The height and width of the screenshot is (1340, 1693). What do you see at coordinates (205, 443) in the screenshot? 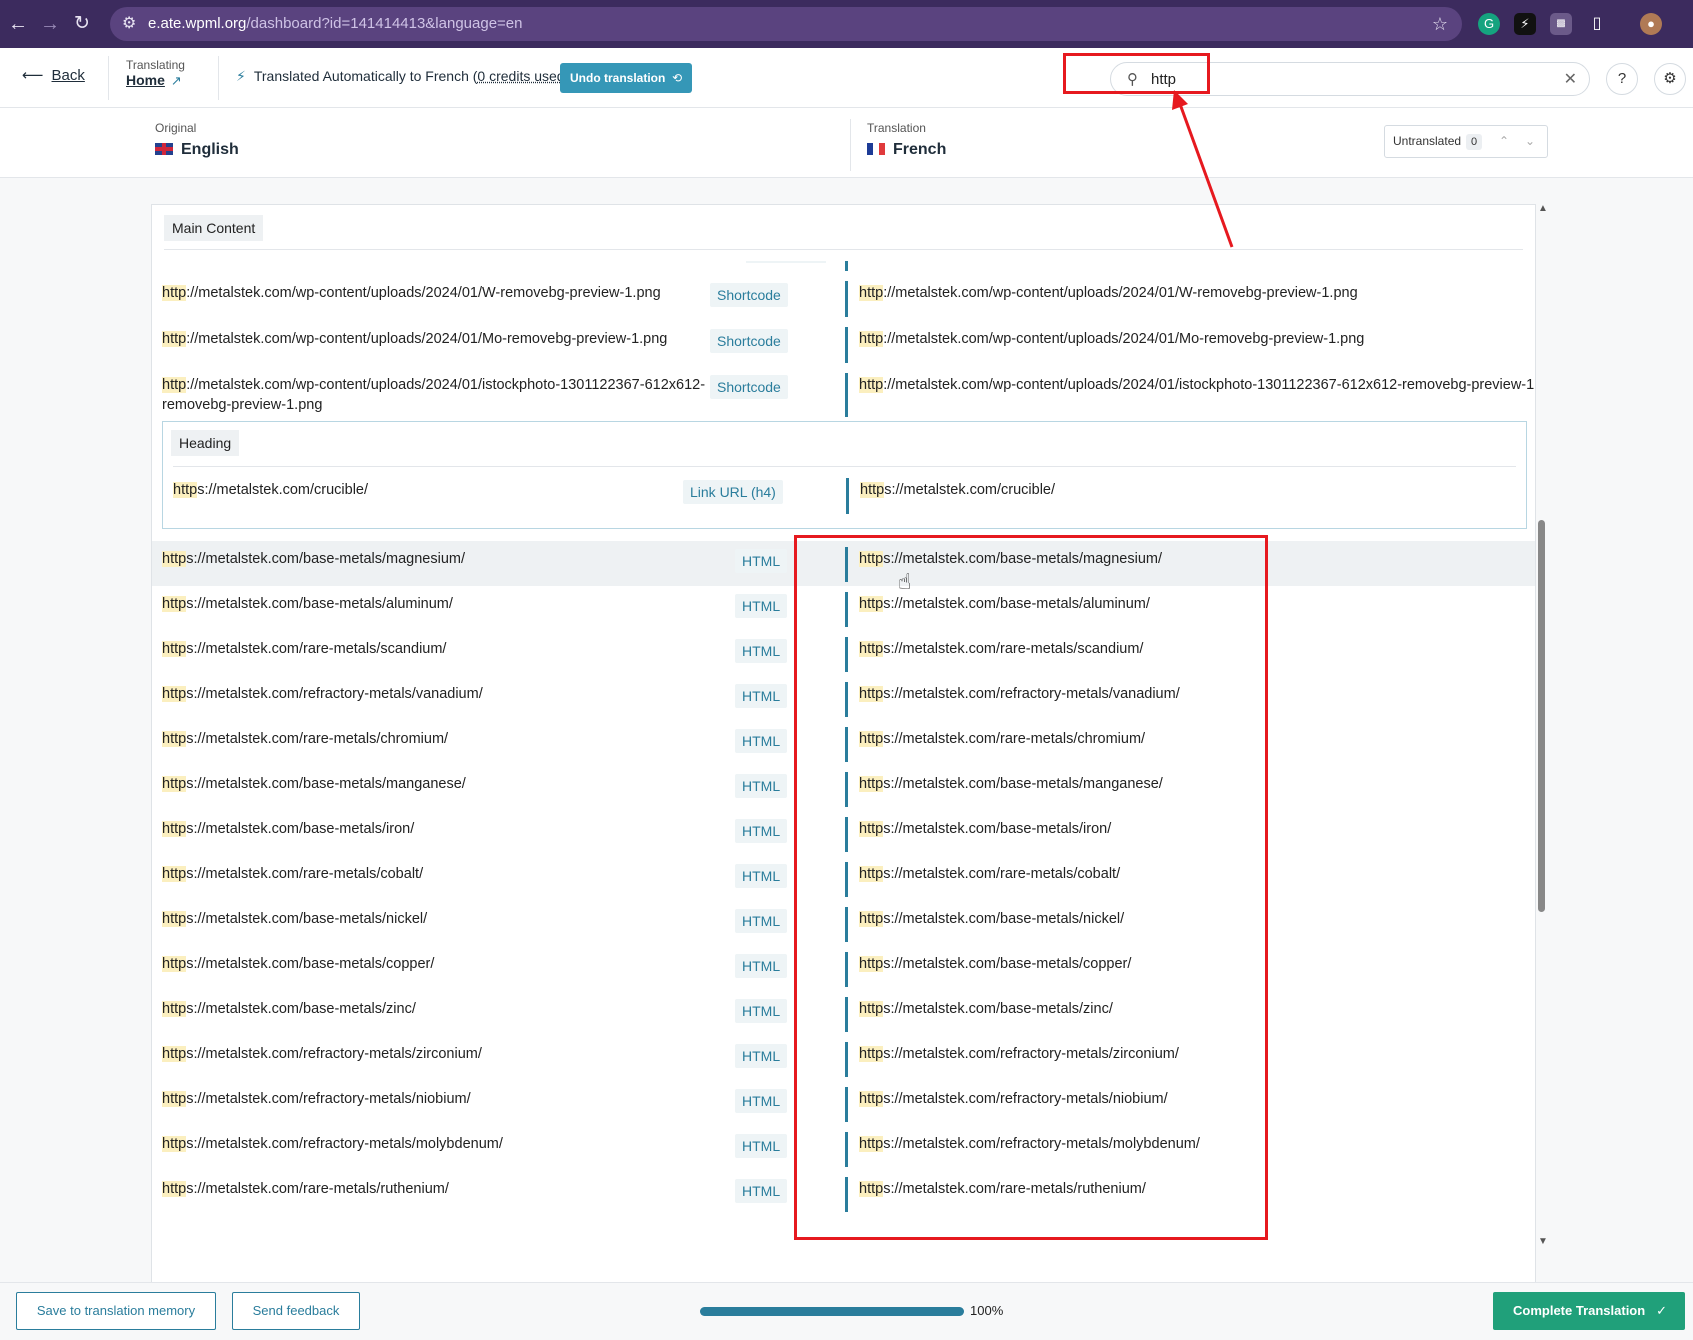
I see `heading-label: Heading` at bounding box center [205, 443].